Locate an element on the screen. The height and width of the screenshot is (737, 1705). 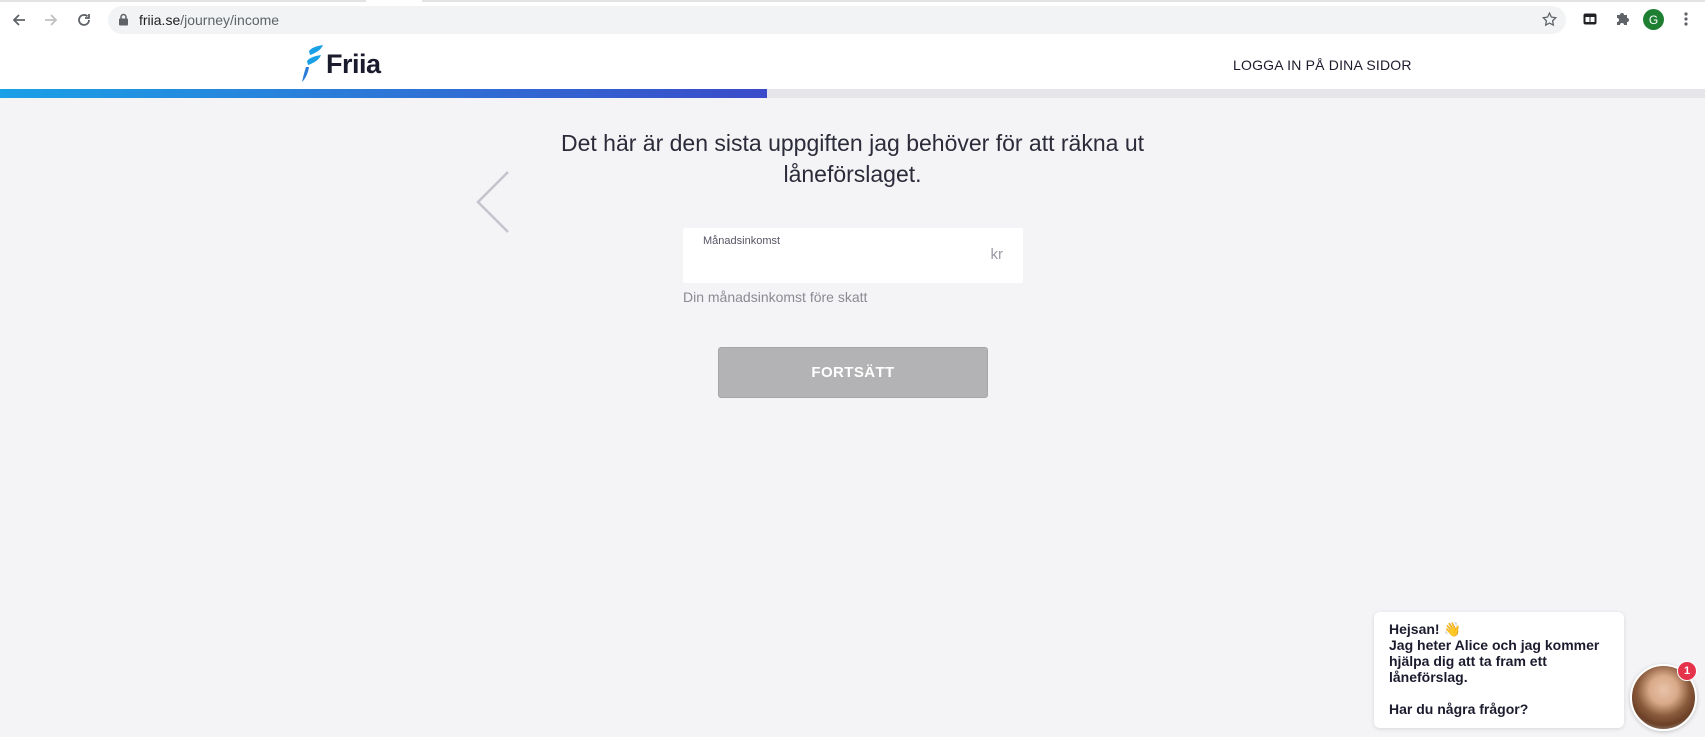
friia-logo: Friia is located at coordinates (341, 64).